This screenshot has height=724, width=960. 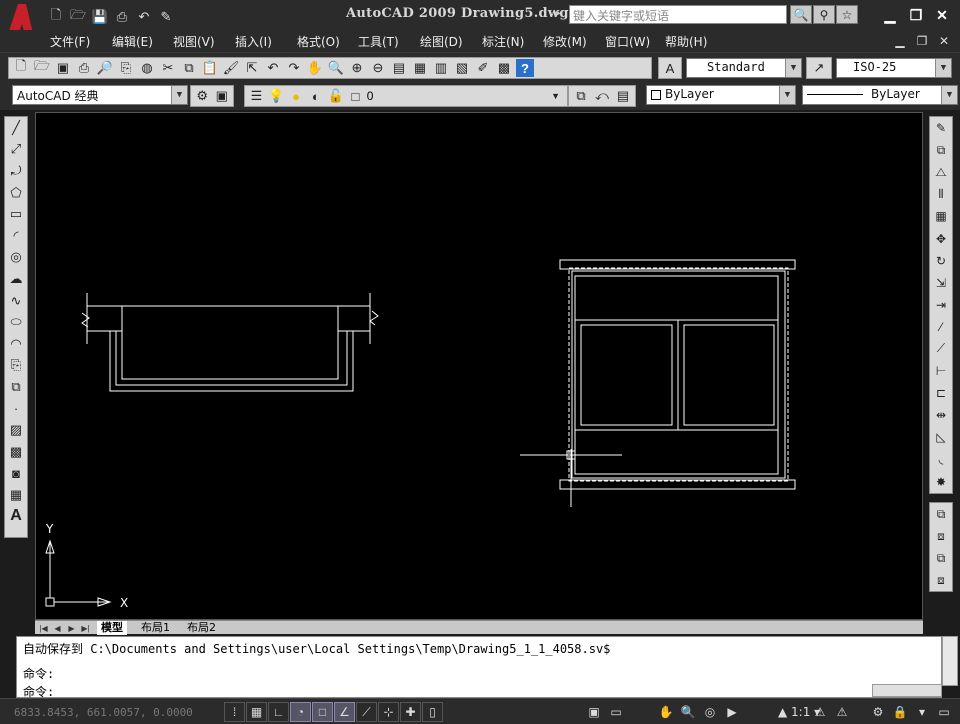 I want to click on layout-space-icon: ▭, so click(x=616, y=712).